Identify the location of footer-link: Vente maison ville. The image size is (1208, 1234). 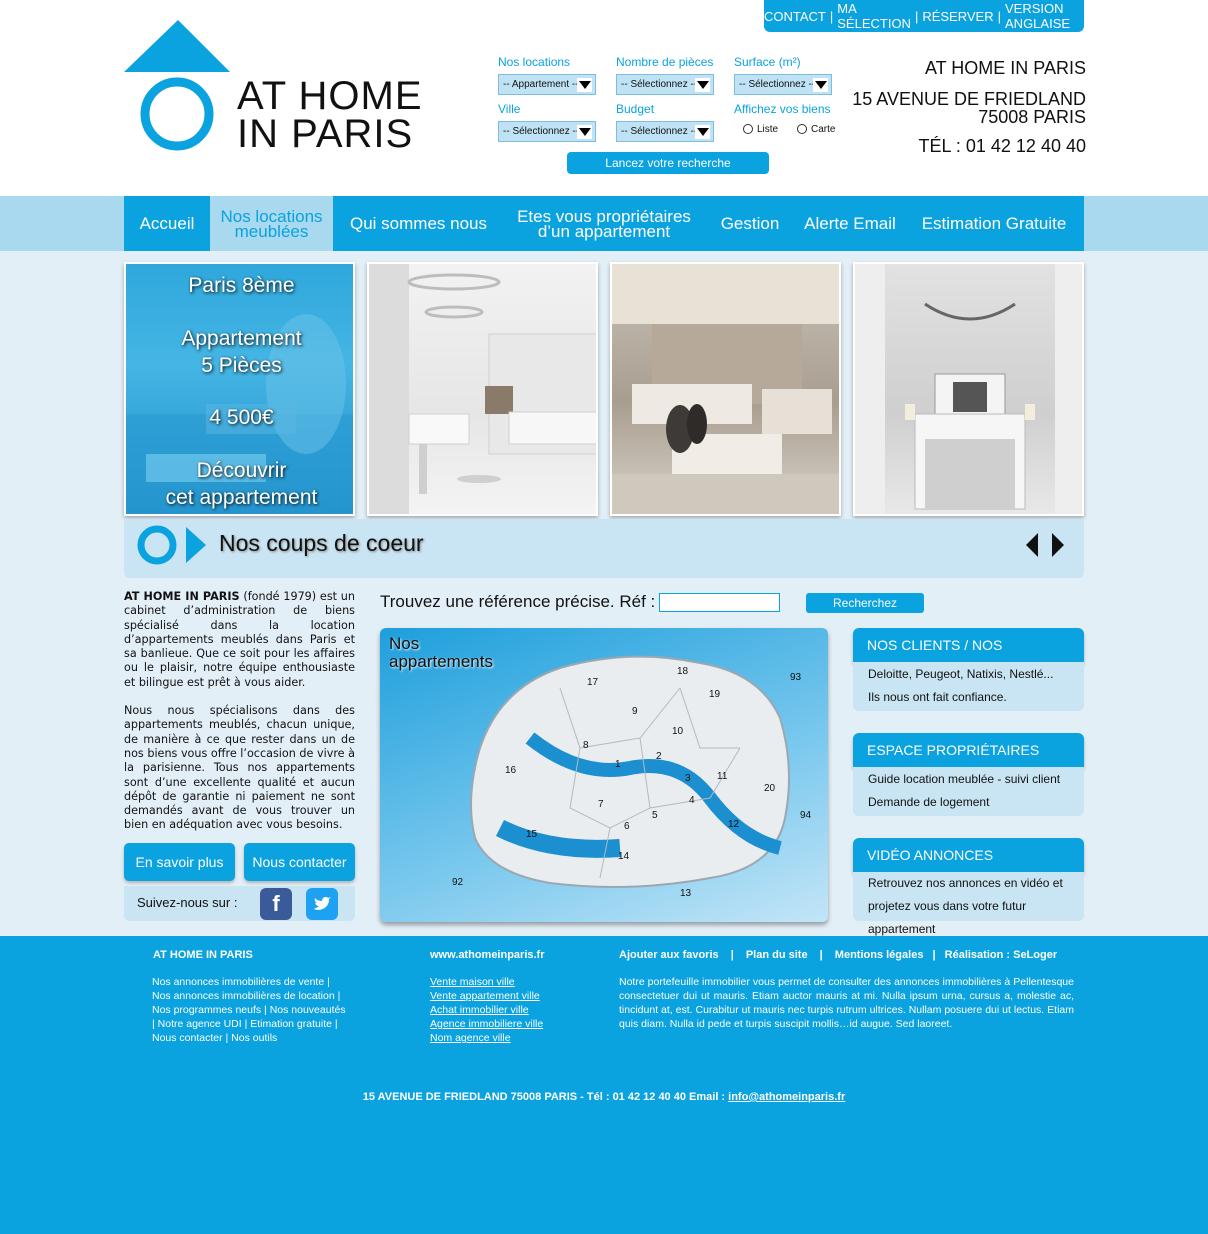
(486, 982).